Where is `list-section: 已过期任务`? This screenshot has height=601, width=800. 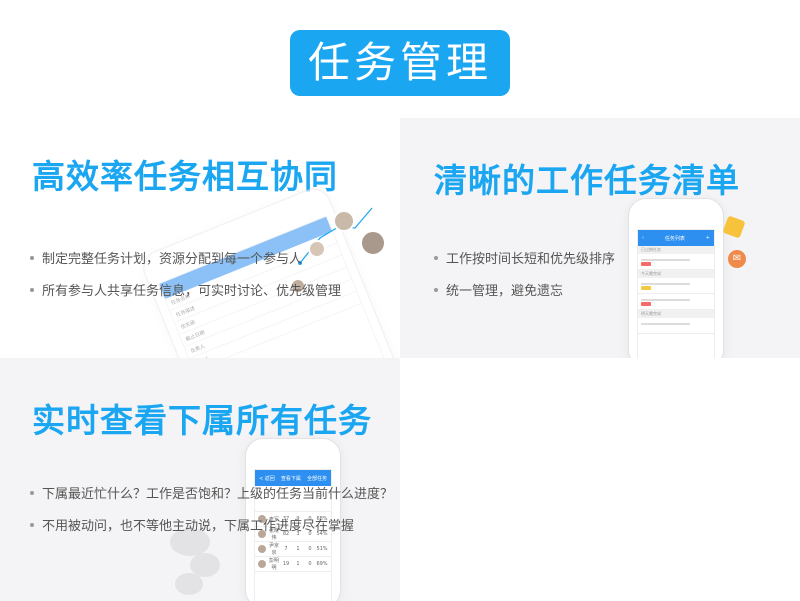
list-section: 已过期任务 is located at coordinates (676, 250).